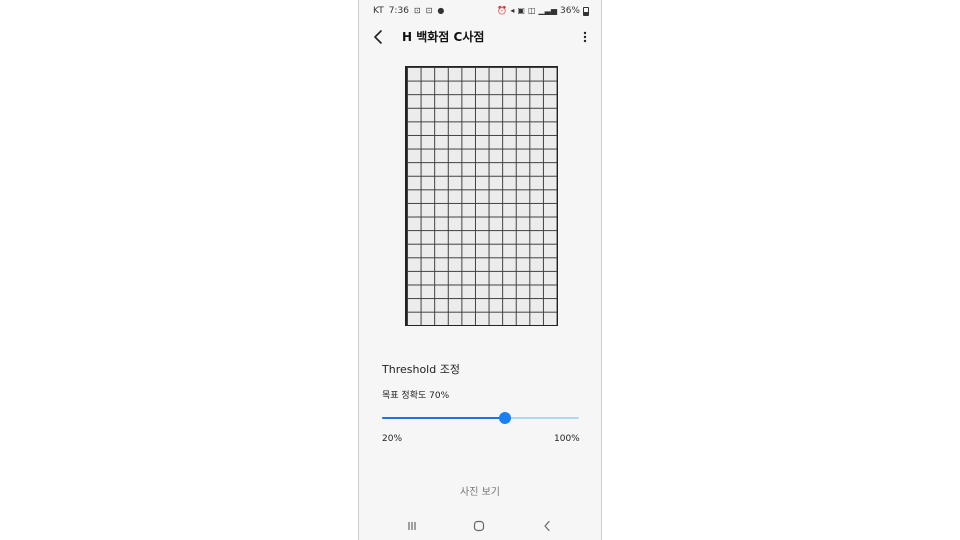  Describe the element at coordinates (480, 13) in the screenshot. I see `status-bar: KT 7:36 ⊡ ⊡ ● ⏰ ◂ ▣ ◫ ▁▃▅ 36%` at that location.